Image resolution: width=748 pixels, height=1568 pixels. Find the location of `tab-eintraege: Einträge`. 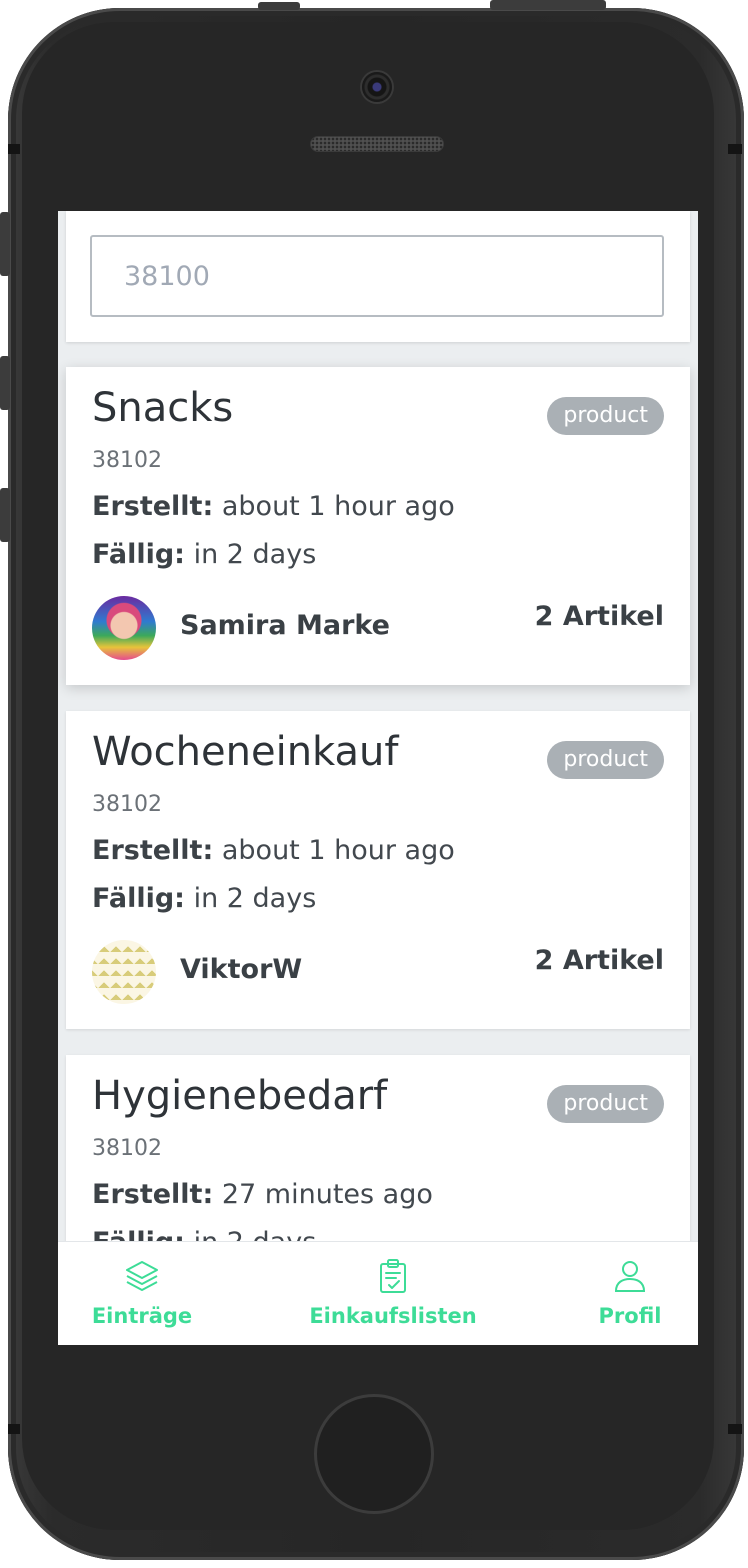

tab-eintraege: Einträge is located at coordinates (142, 1293).